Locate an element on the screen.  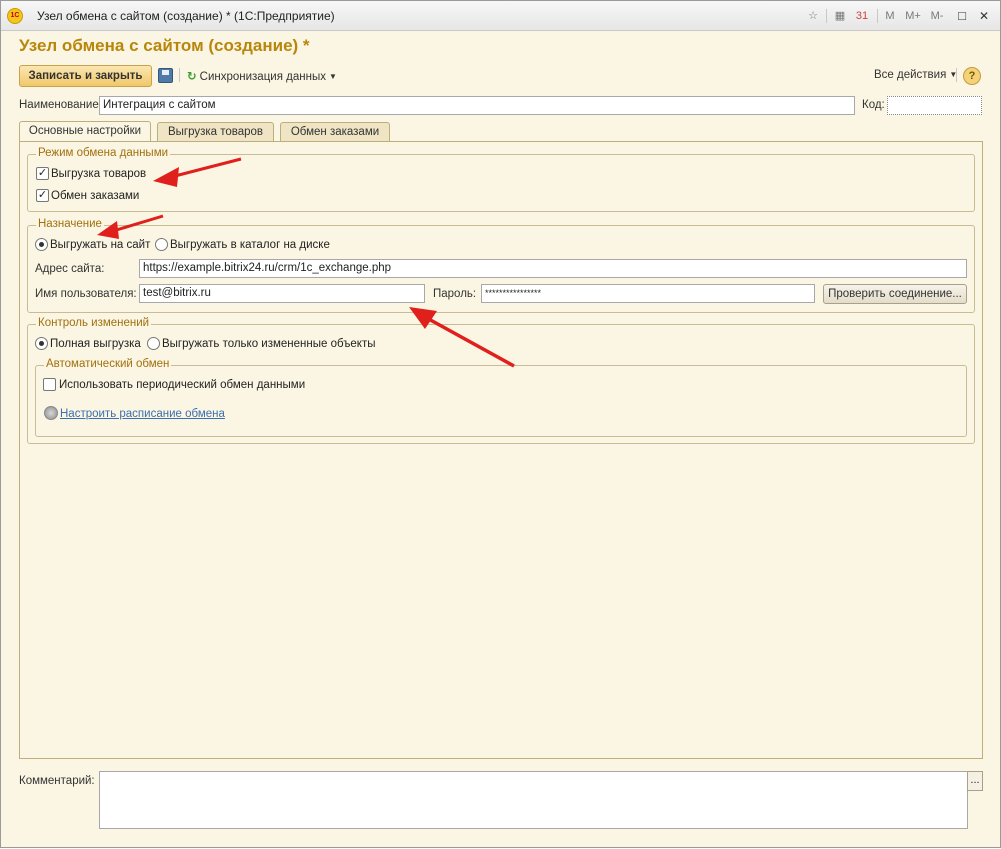
auto-exchange-group: Автоматический обмен is located at coordinates (501, 397).